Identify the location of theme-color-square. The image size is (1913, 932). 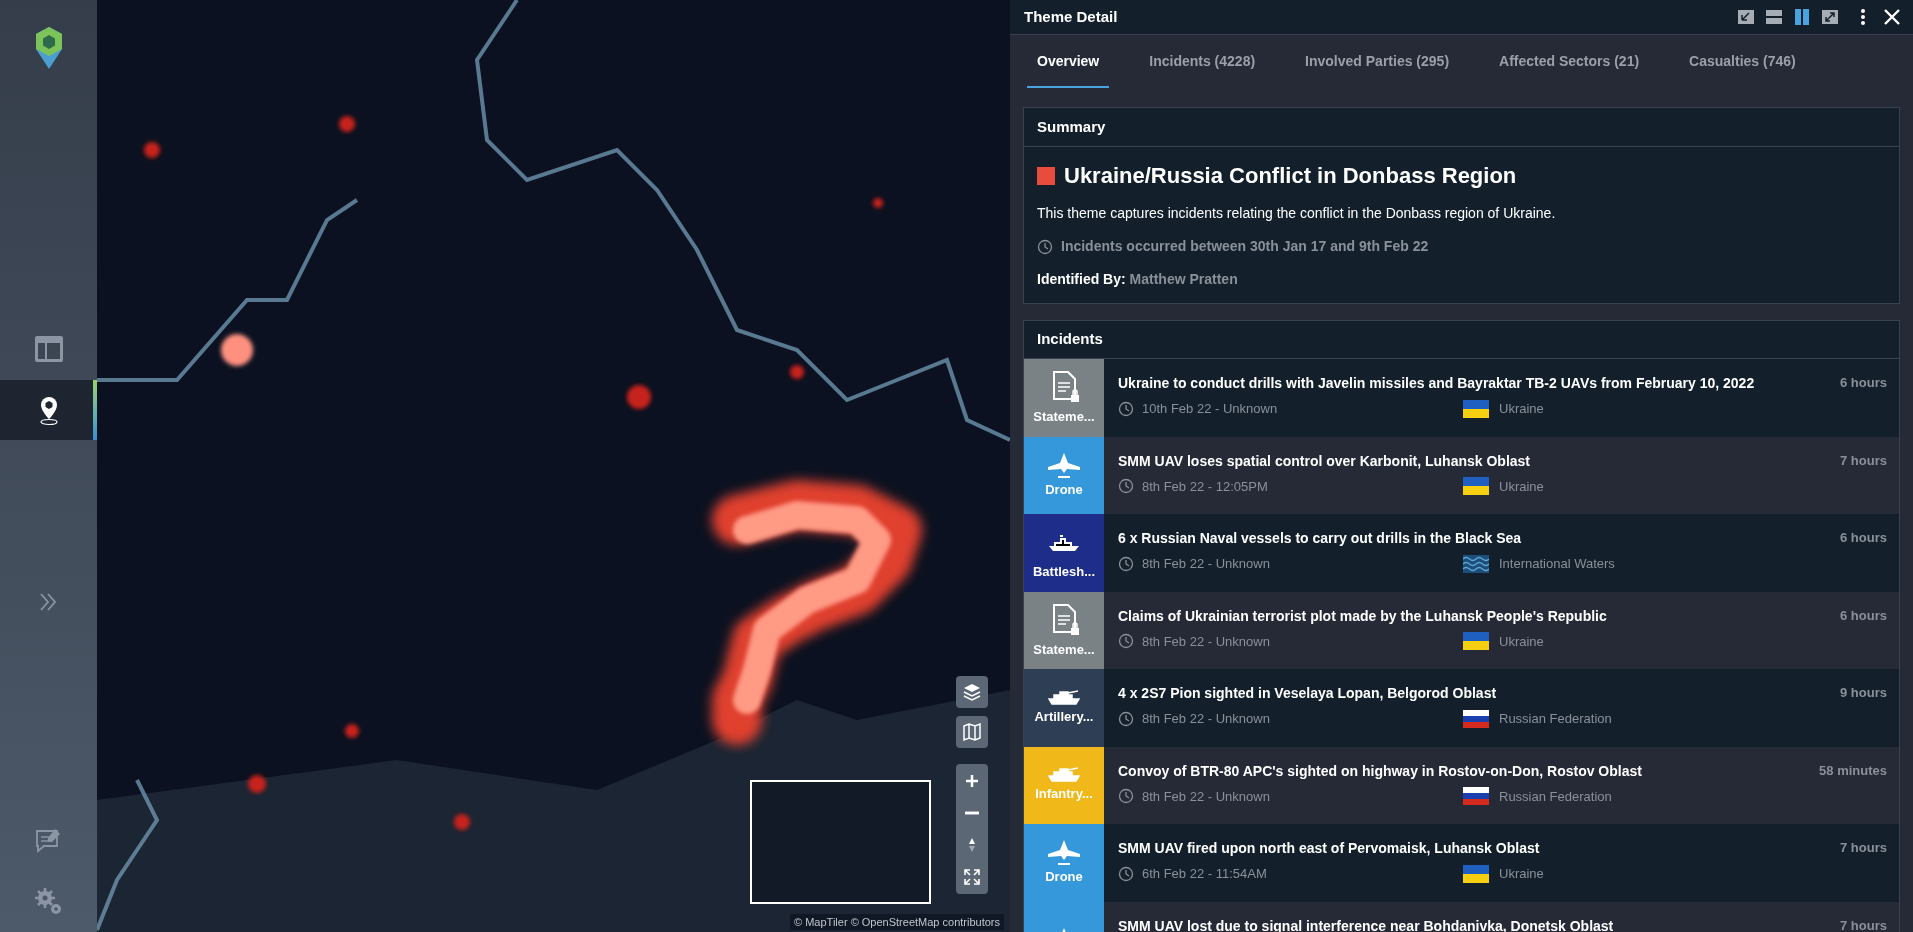
(1046, 175).